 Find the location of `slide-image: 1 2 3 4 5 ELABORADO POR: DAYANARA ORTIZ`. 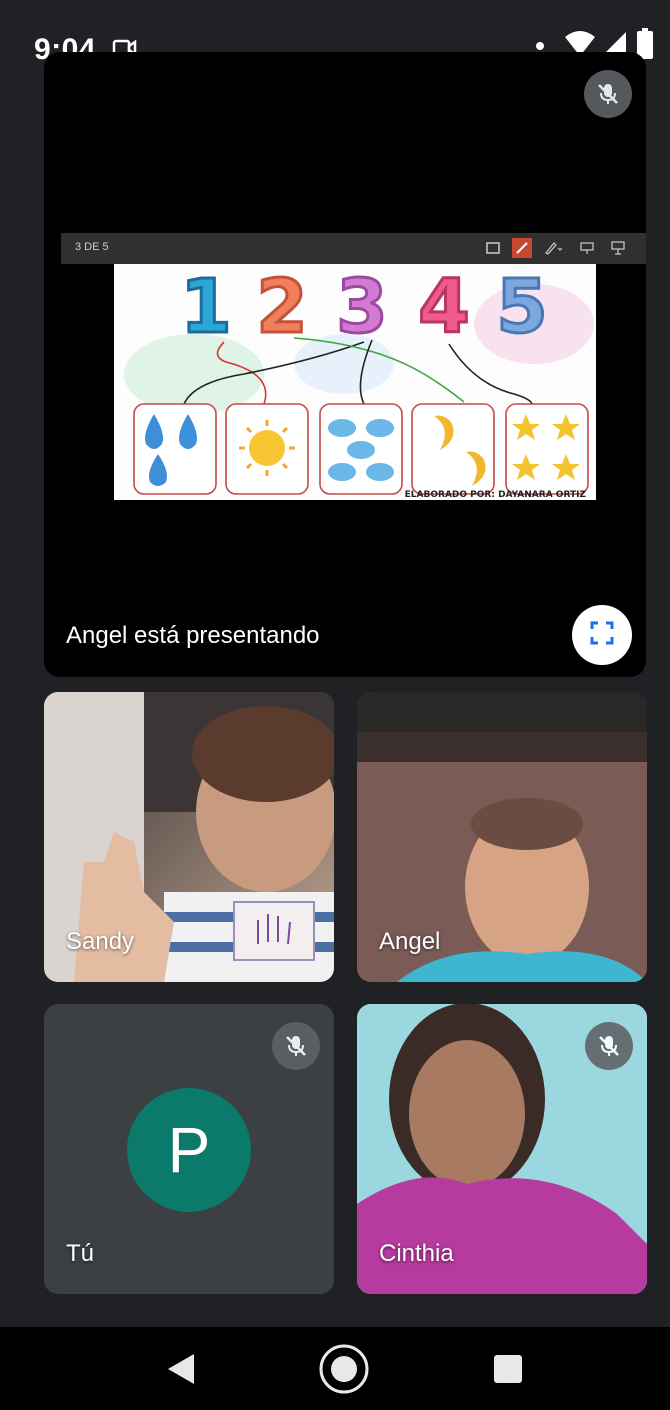

slide-image: 1 2 3 4 5 ELABORADO POR: DAYANARA ORTIZ is located at coordinates (355, 382).